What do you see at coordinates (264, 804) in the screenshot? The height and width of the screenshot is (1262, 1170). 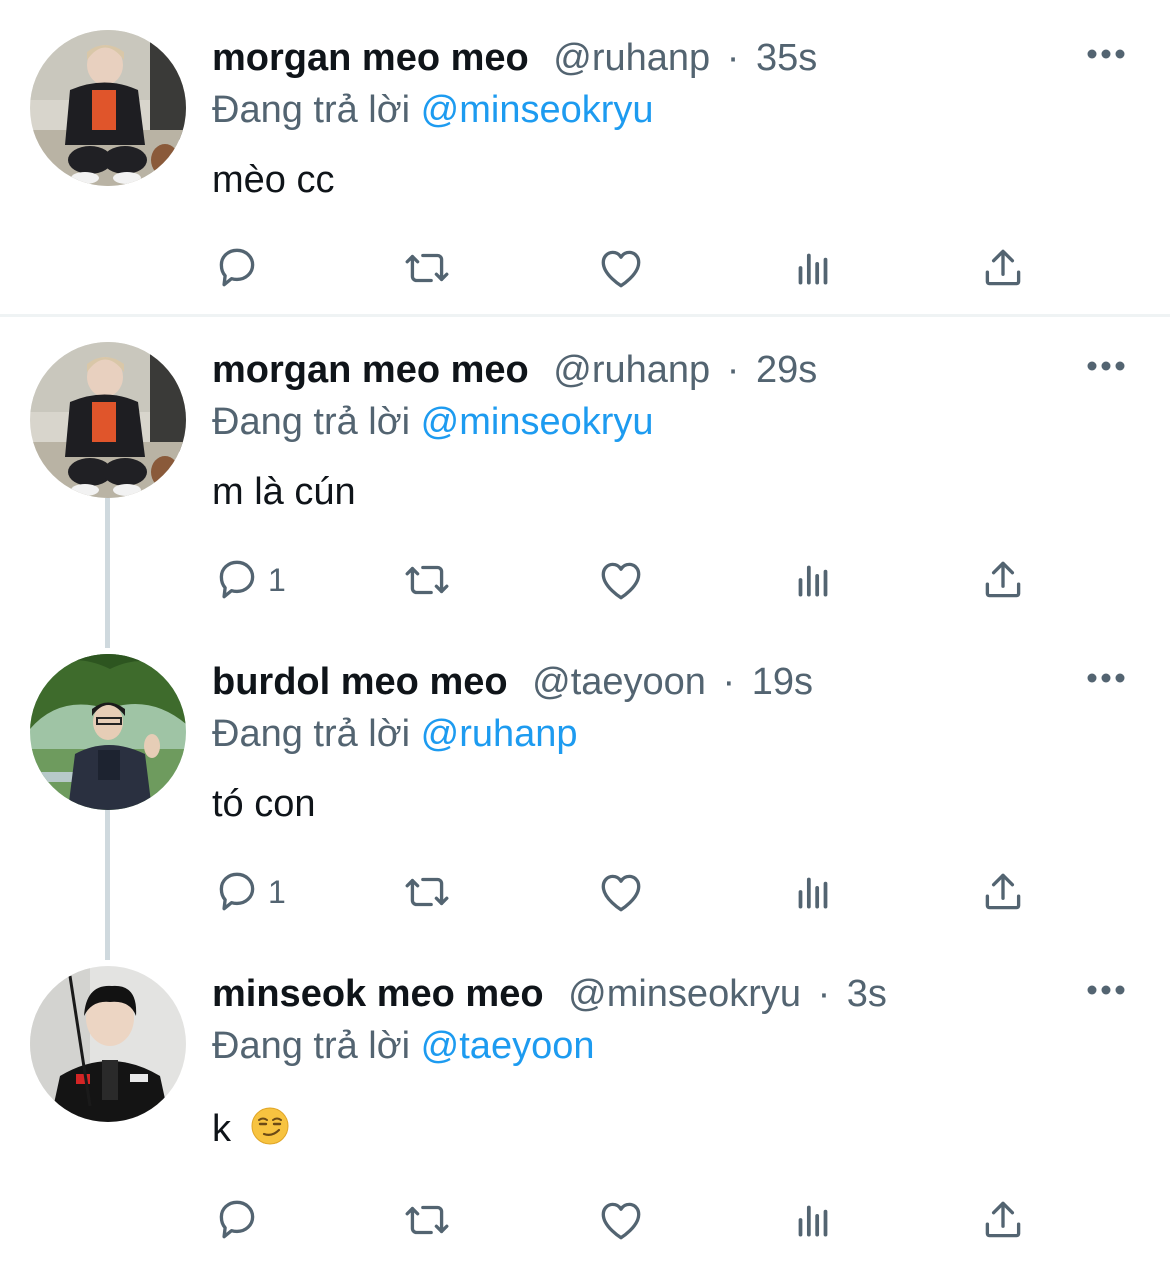 I see `tweet-text: tó con` at bounding box center [264, 804].